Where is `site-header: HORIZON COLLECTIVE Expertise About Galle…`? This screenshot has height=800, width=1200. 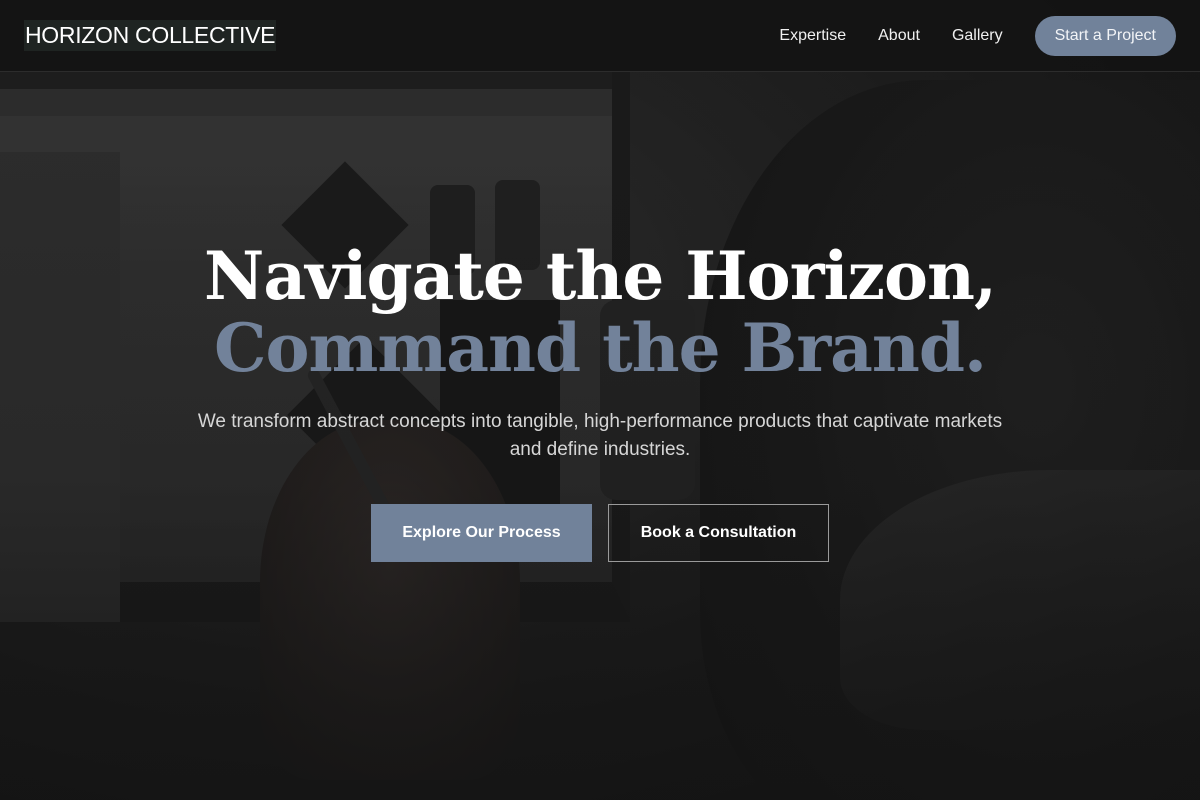 site-header: HORIZON COLLECTIVE Expertise About Galle… is located at coordinates (600, 36).